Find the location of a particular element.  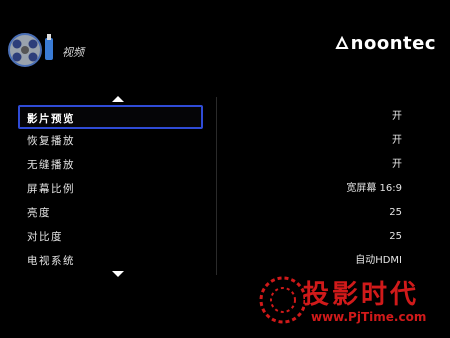

value-brightness: 25 is located at coordinates (395, 212).